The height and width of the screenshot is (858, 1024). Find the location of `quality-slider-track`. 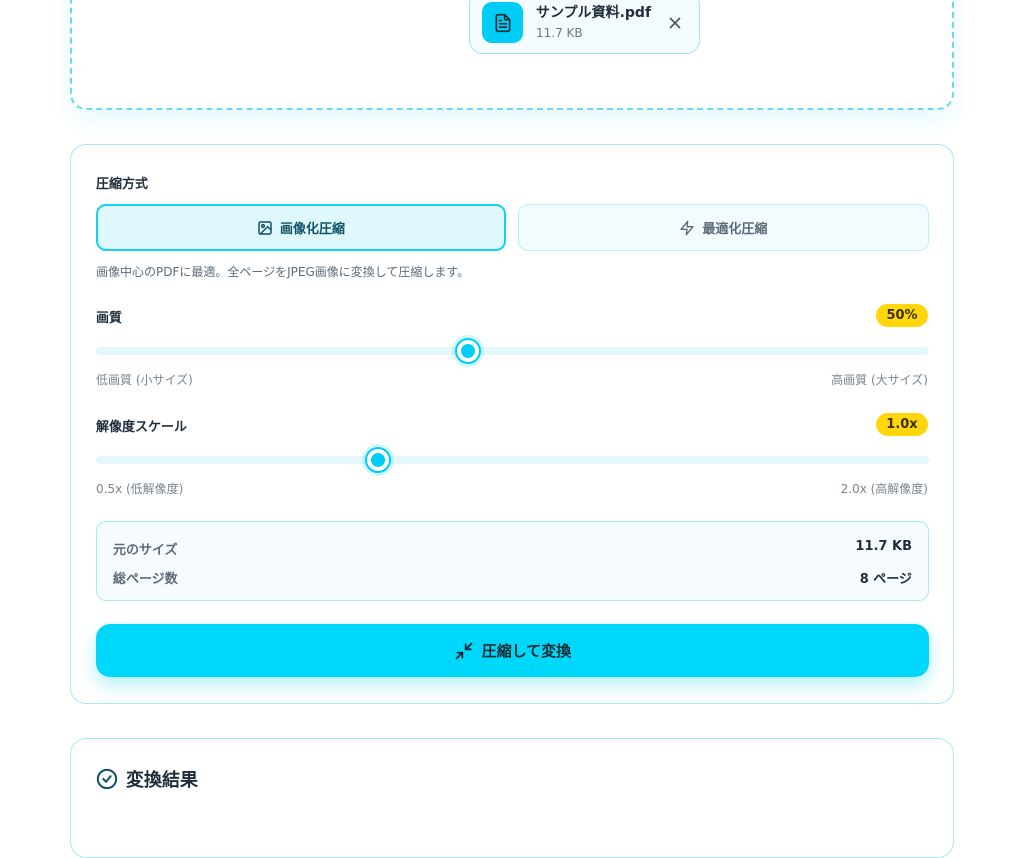

quality-slider-track is located at coordinates (512, 351).